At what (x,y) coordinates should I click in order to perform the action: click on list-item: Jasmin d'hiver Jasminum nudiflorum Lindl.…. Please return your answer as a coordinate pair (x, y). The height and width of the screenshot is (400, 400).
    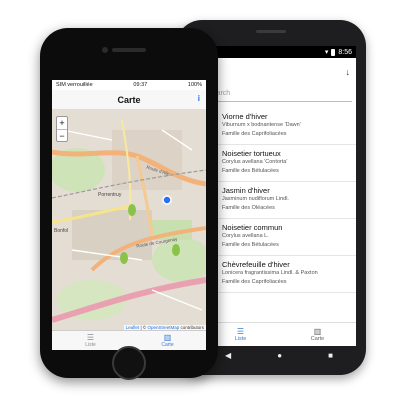
    Looking at the image, I should click on (279, 200).